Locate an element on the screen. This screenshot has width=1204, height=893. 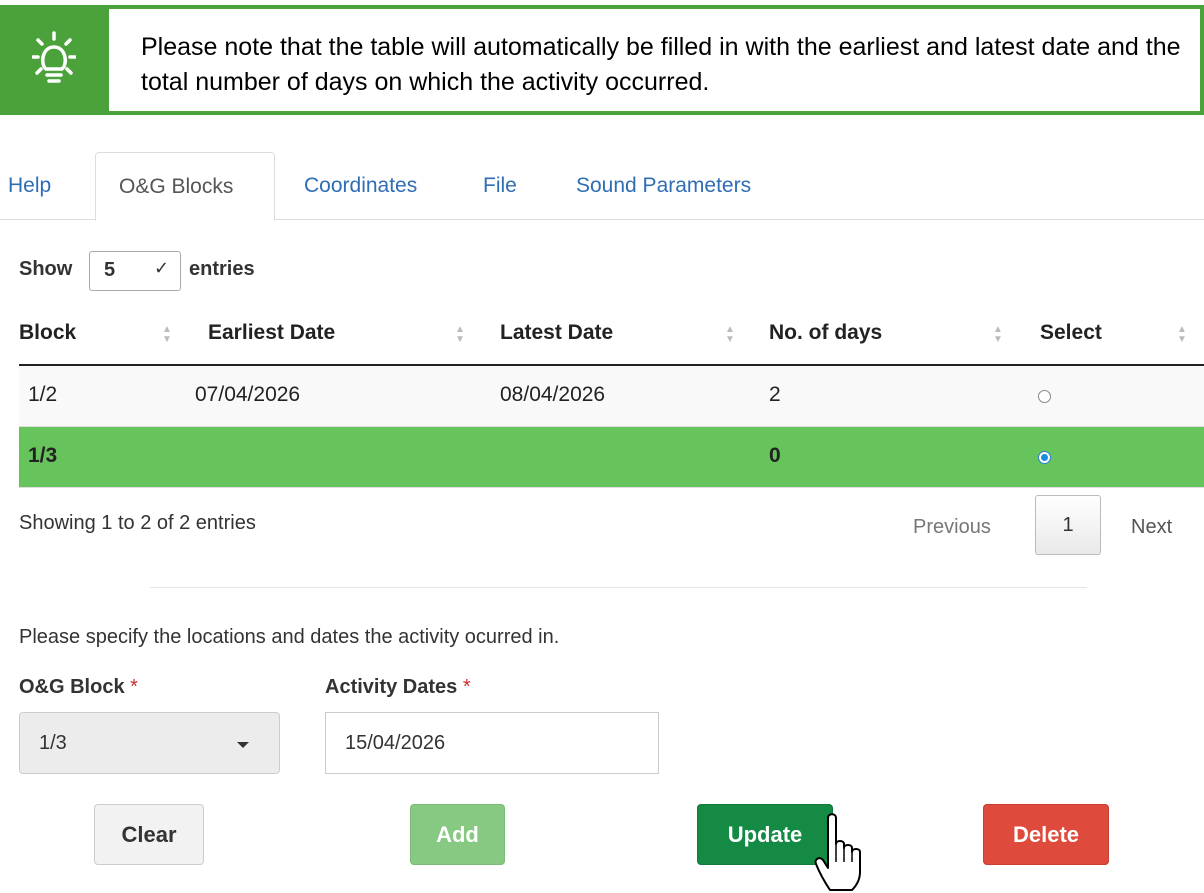
cell-days: 0 is located at coordinates (775, 455).